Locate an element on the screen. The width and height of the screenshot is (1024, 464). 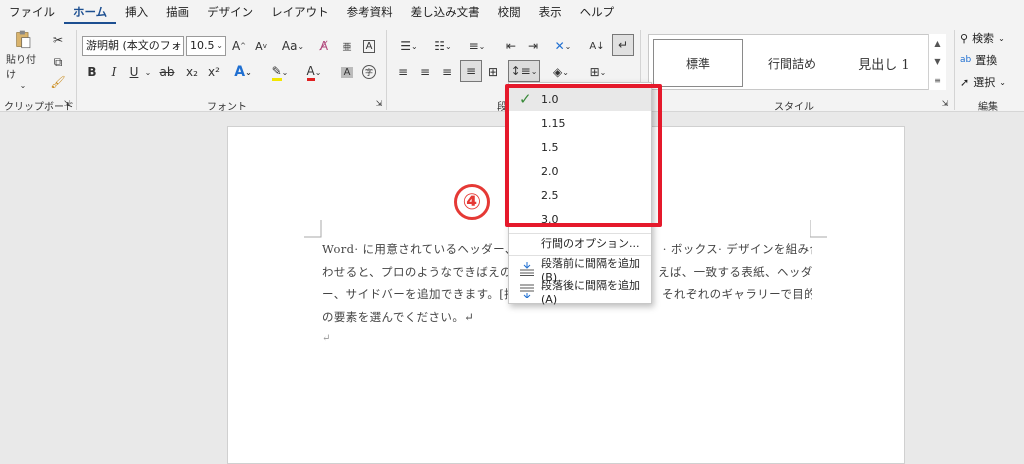
font-name-select: 游明朝 (本文のフォン ⌄ is located at coordinates (133, 46).